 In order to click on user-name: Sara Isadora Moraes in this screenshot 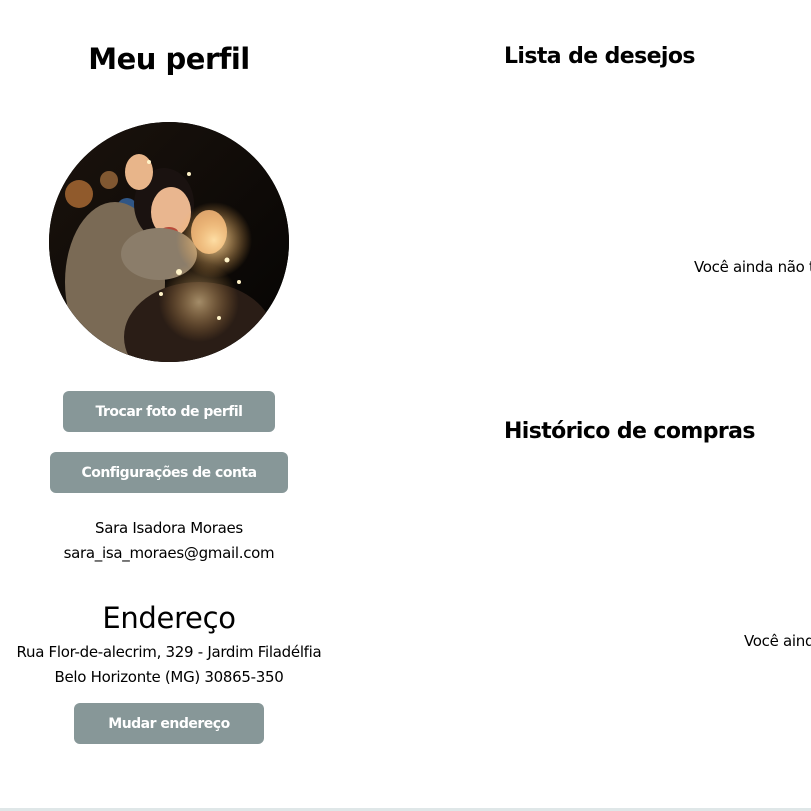, I will do `click(169, 528)`.